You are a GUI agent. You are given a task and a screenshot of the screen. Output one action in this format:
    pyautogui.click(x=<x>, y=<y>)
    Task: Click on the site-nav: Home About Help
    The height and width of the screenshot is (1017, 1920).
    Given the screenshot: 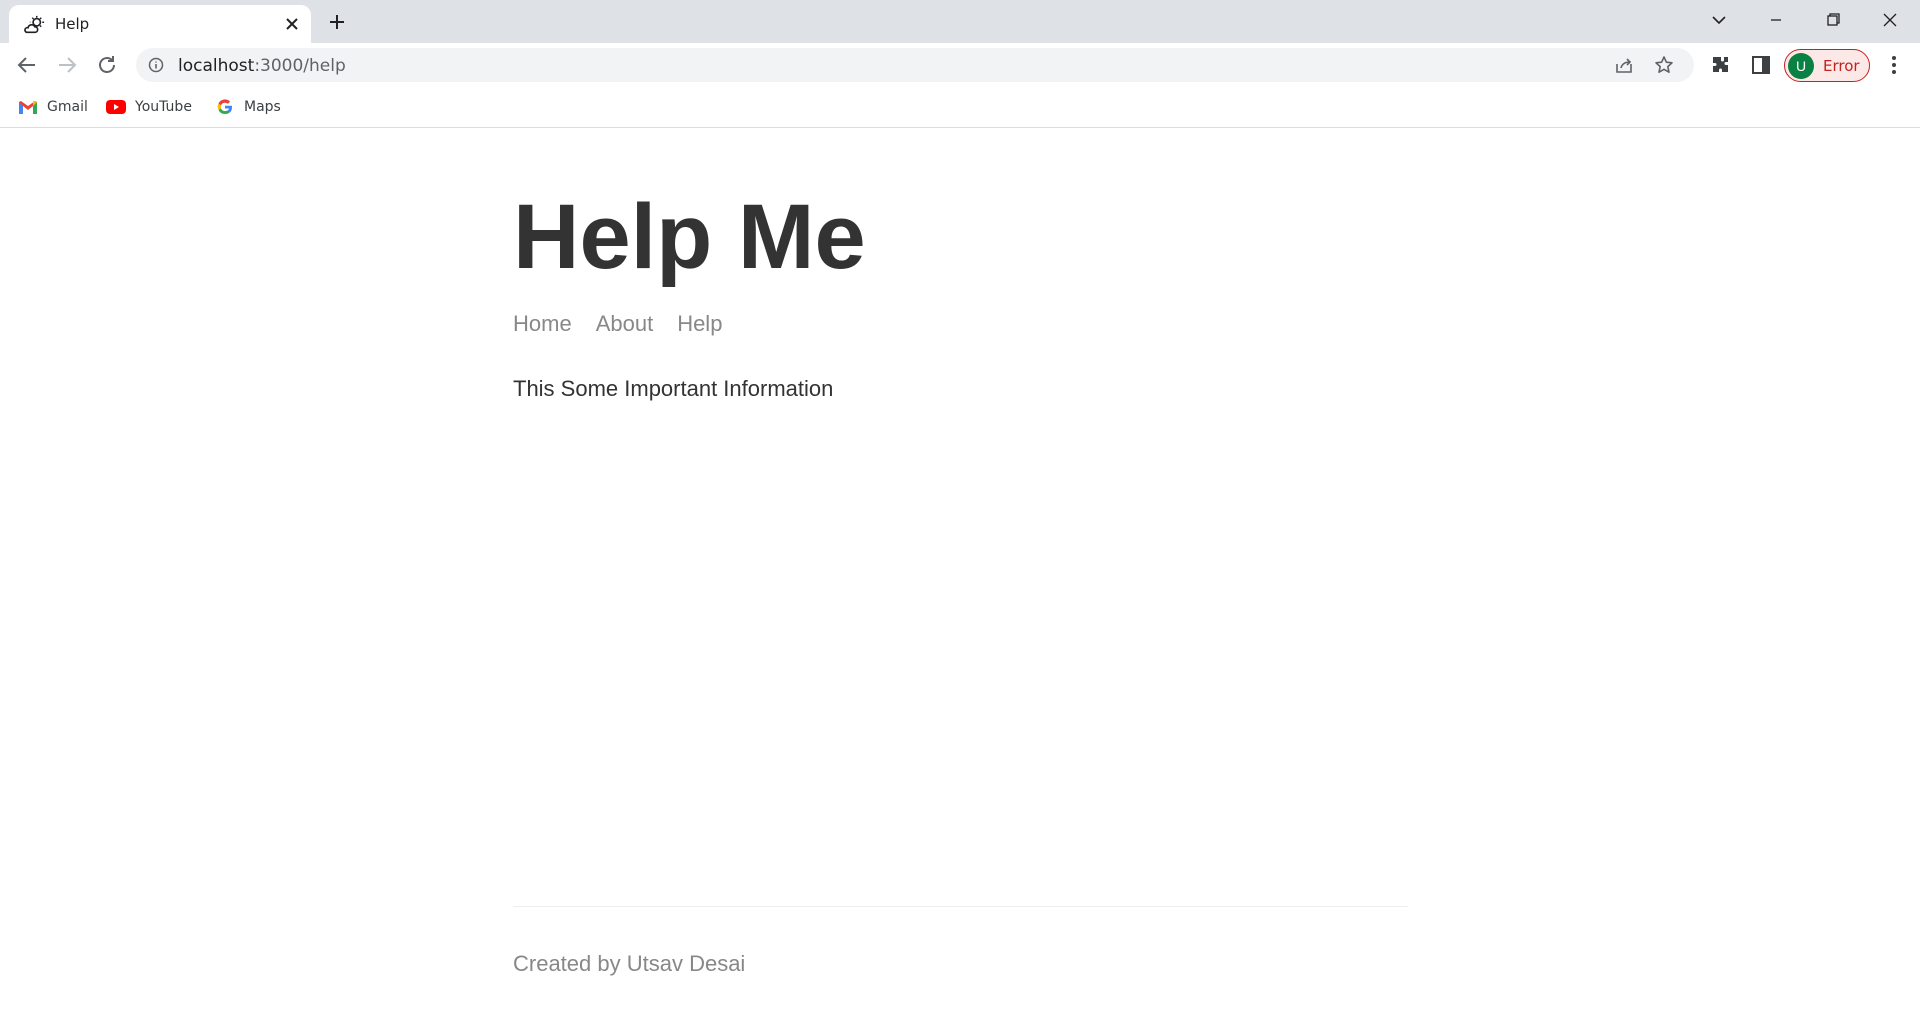 What is the action you would take?
    pyautogui.click(x=629, y=324)
    